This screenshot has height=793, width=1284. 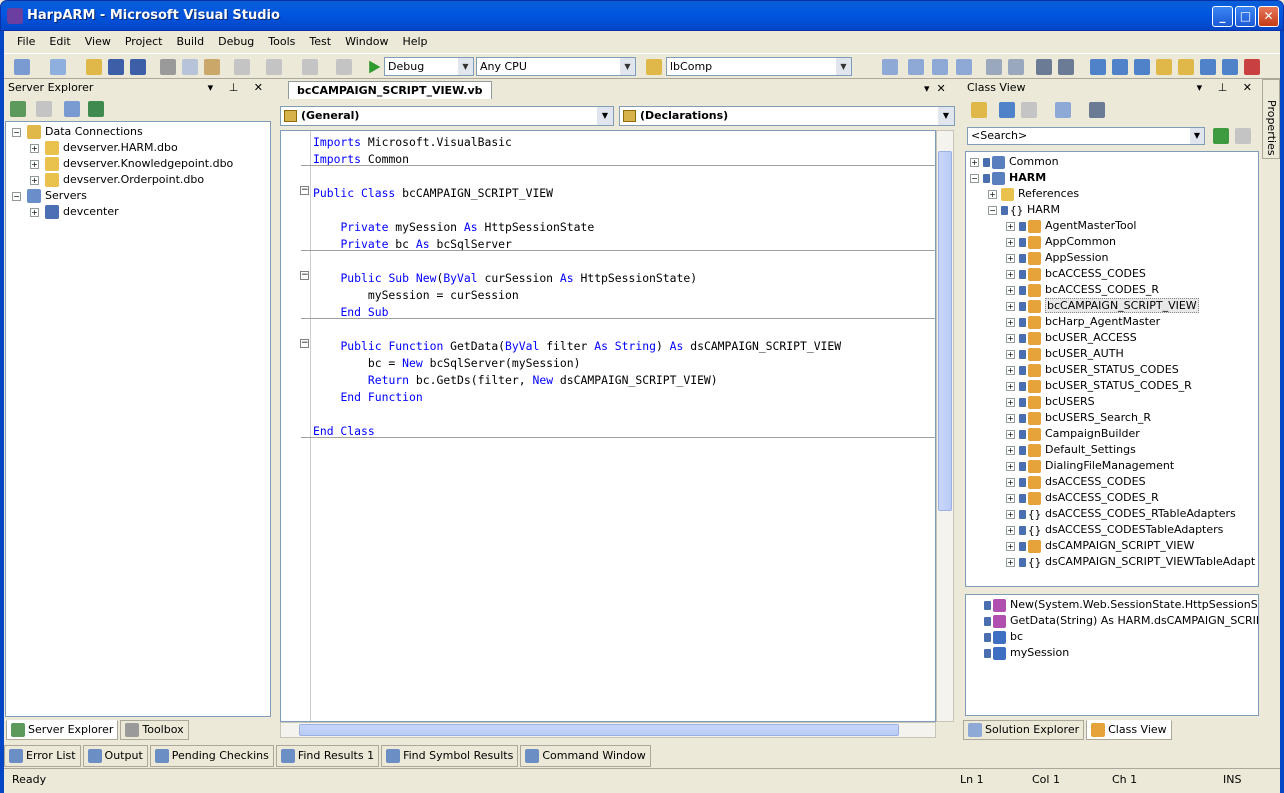 What do you see at coordinates (281, 42) in the screenshot?
I see `menu-item-tools: Tools` at bounding box center [281, 42].